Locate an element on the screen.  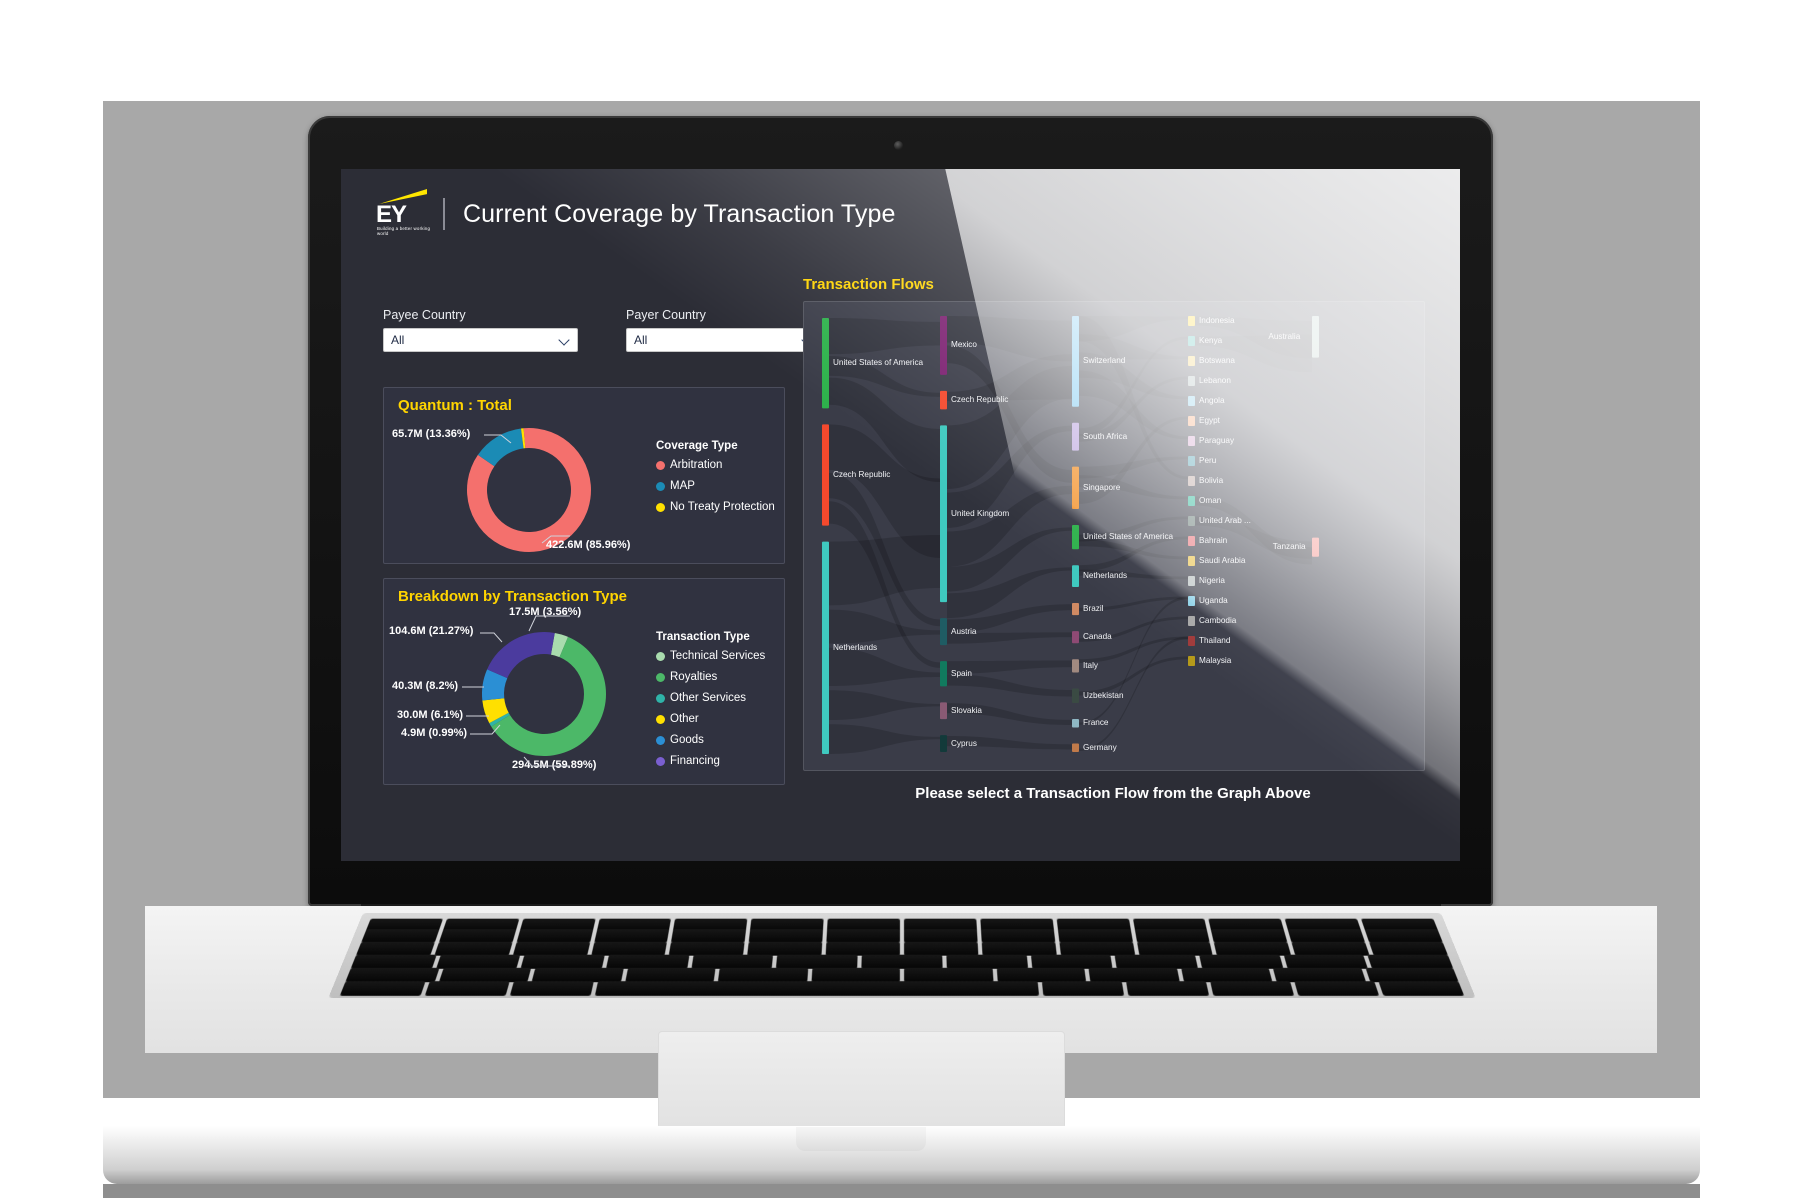
filter-payee-dropdown: All is located at coordinates (480, 340).